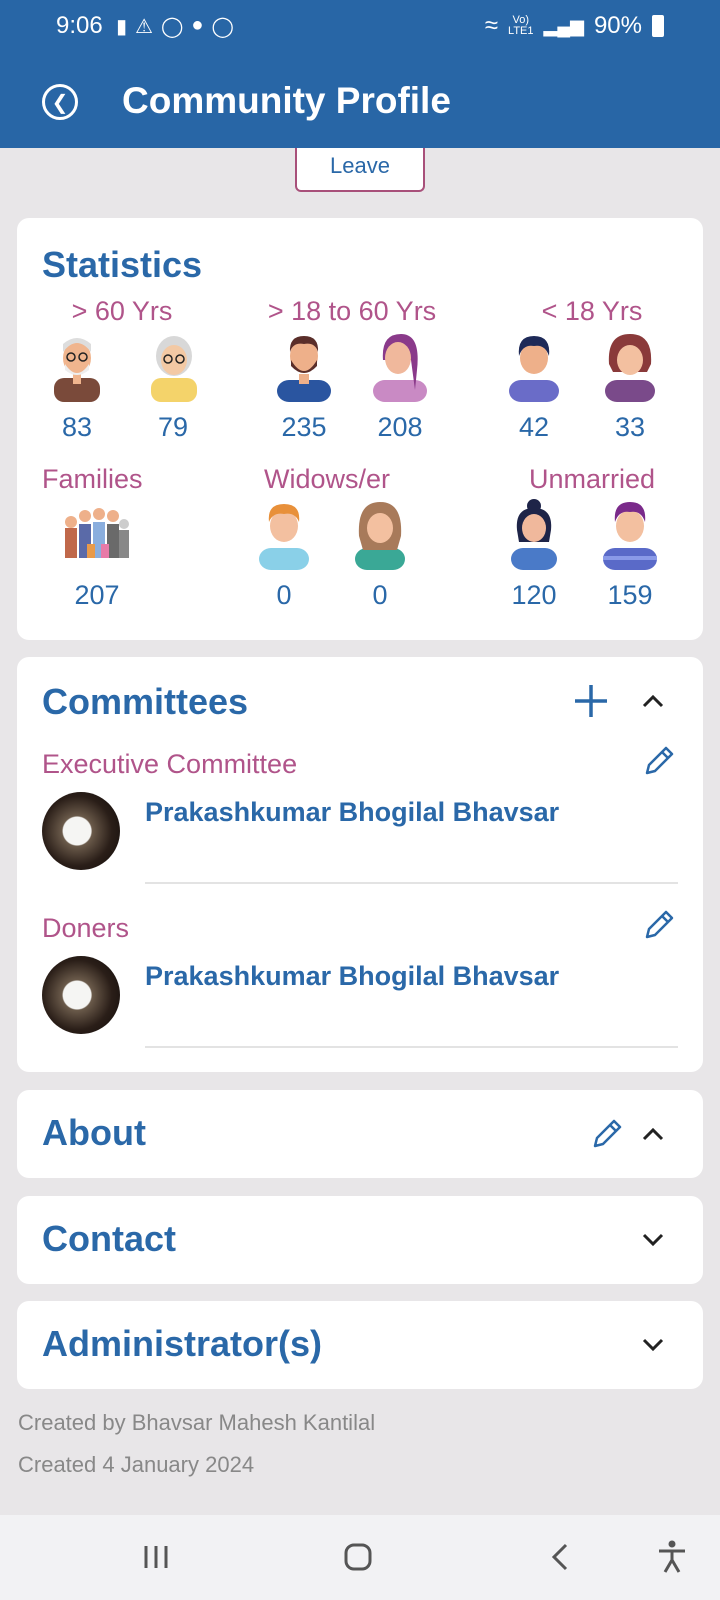  Describe the element at coordinates (534, 595) in the screenshot. I see `count-unmarried-female: 120` at that location.